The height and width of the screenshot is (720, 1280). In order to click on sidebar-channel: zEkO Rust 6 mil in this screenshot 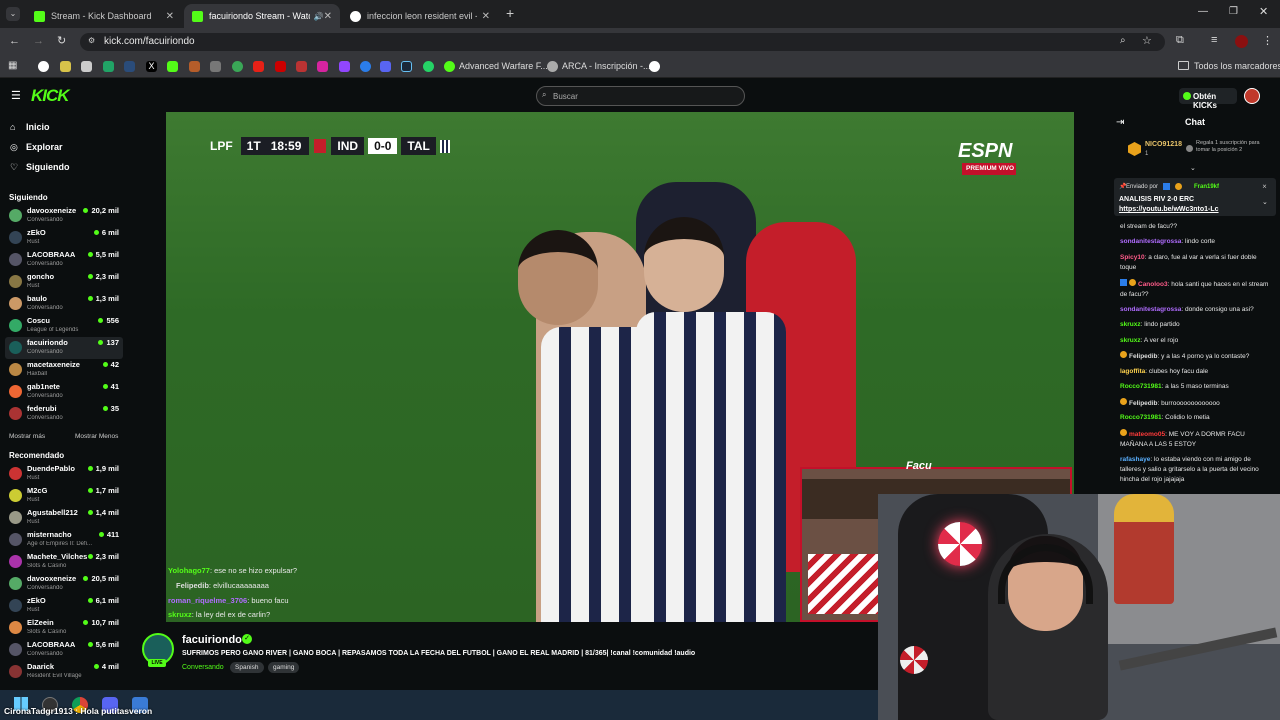, I will do `click(64, 238)`.